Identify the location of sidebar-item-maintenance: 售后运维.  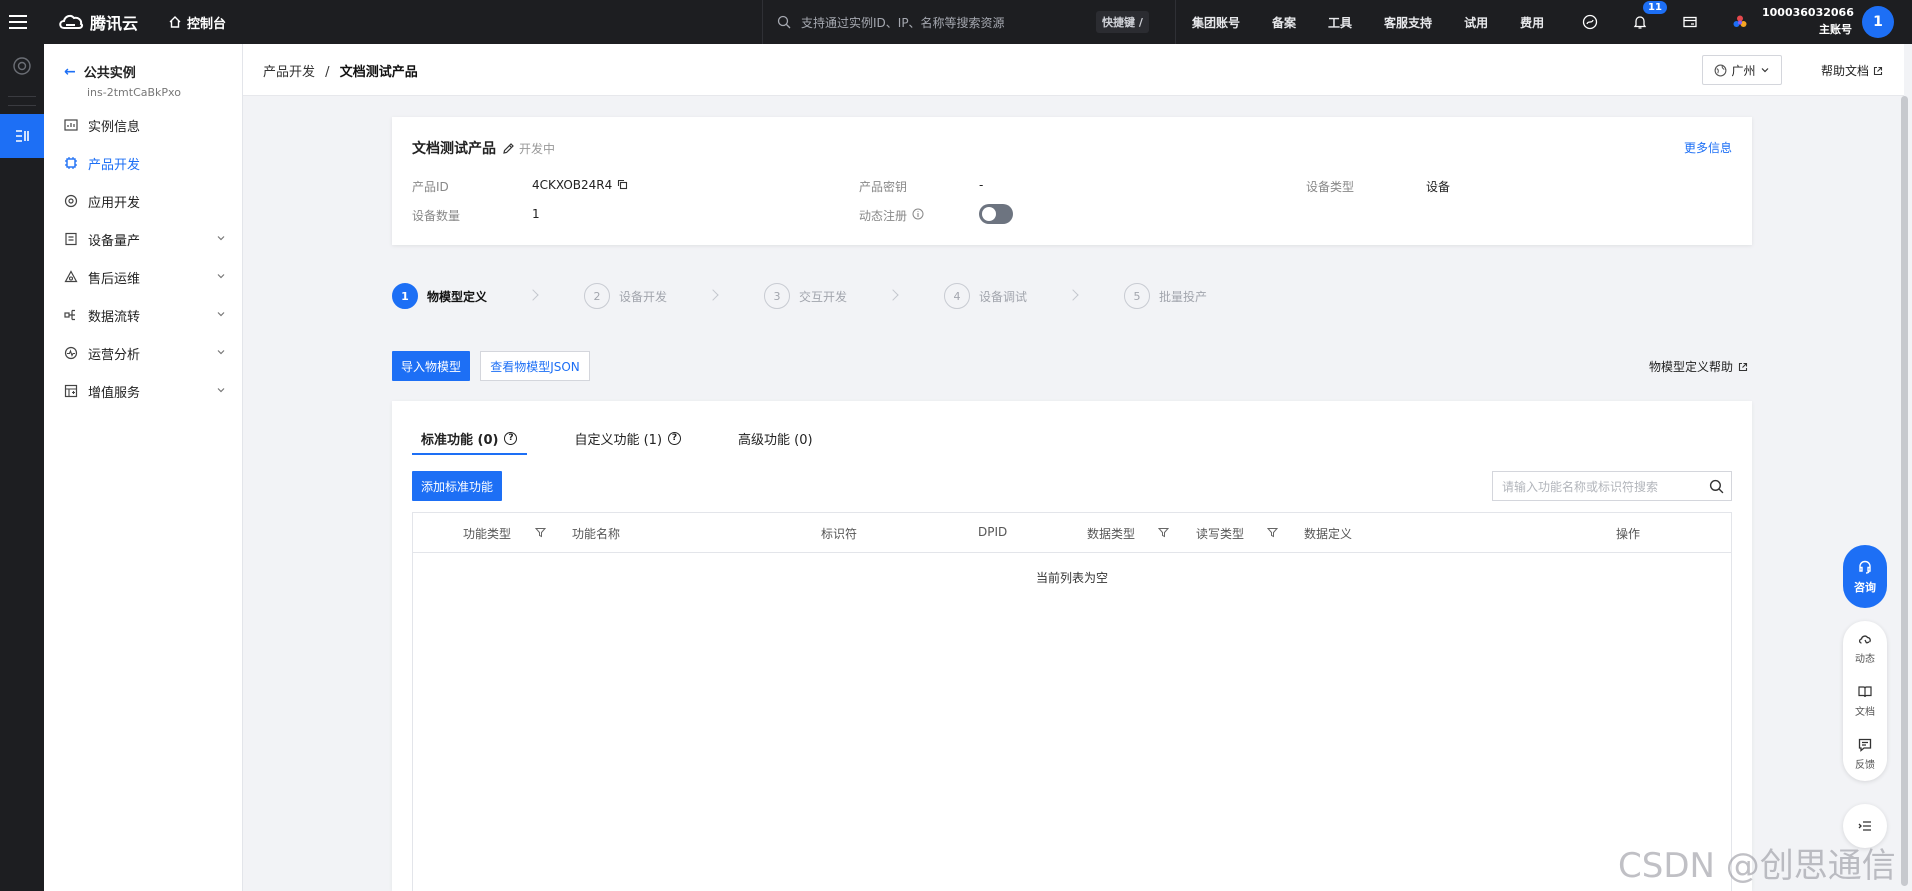
(143, 277).